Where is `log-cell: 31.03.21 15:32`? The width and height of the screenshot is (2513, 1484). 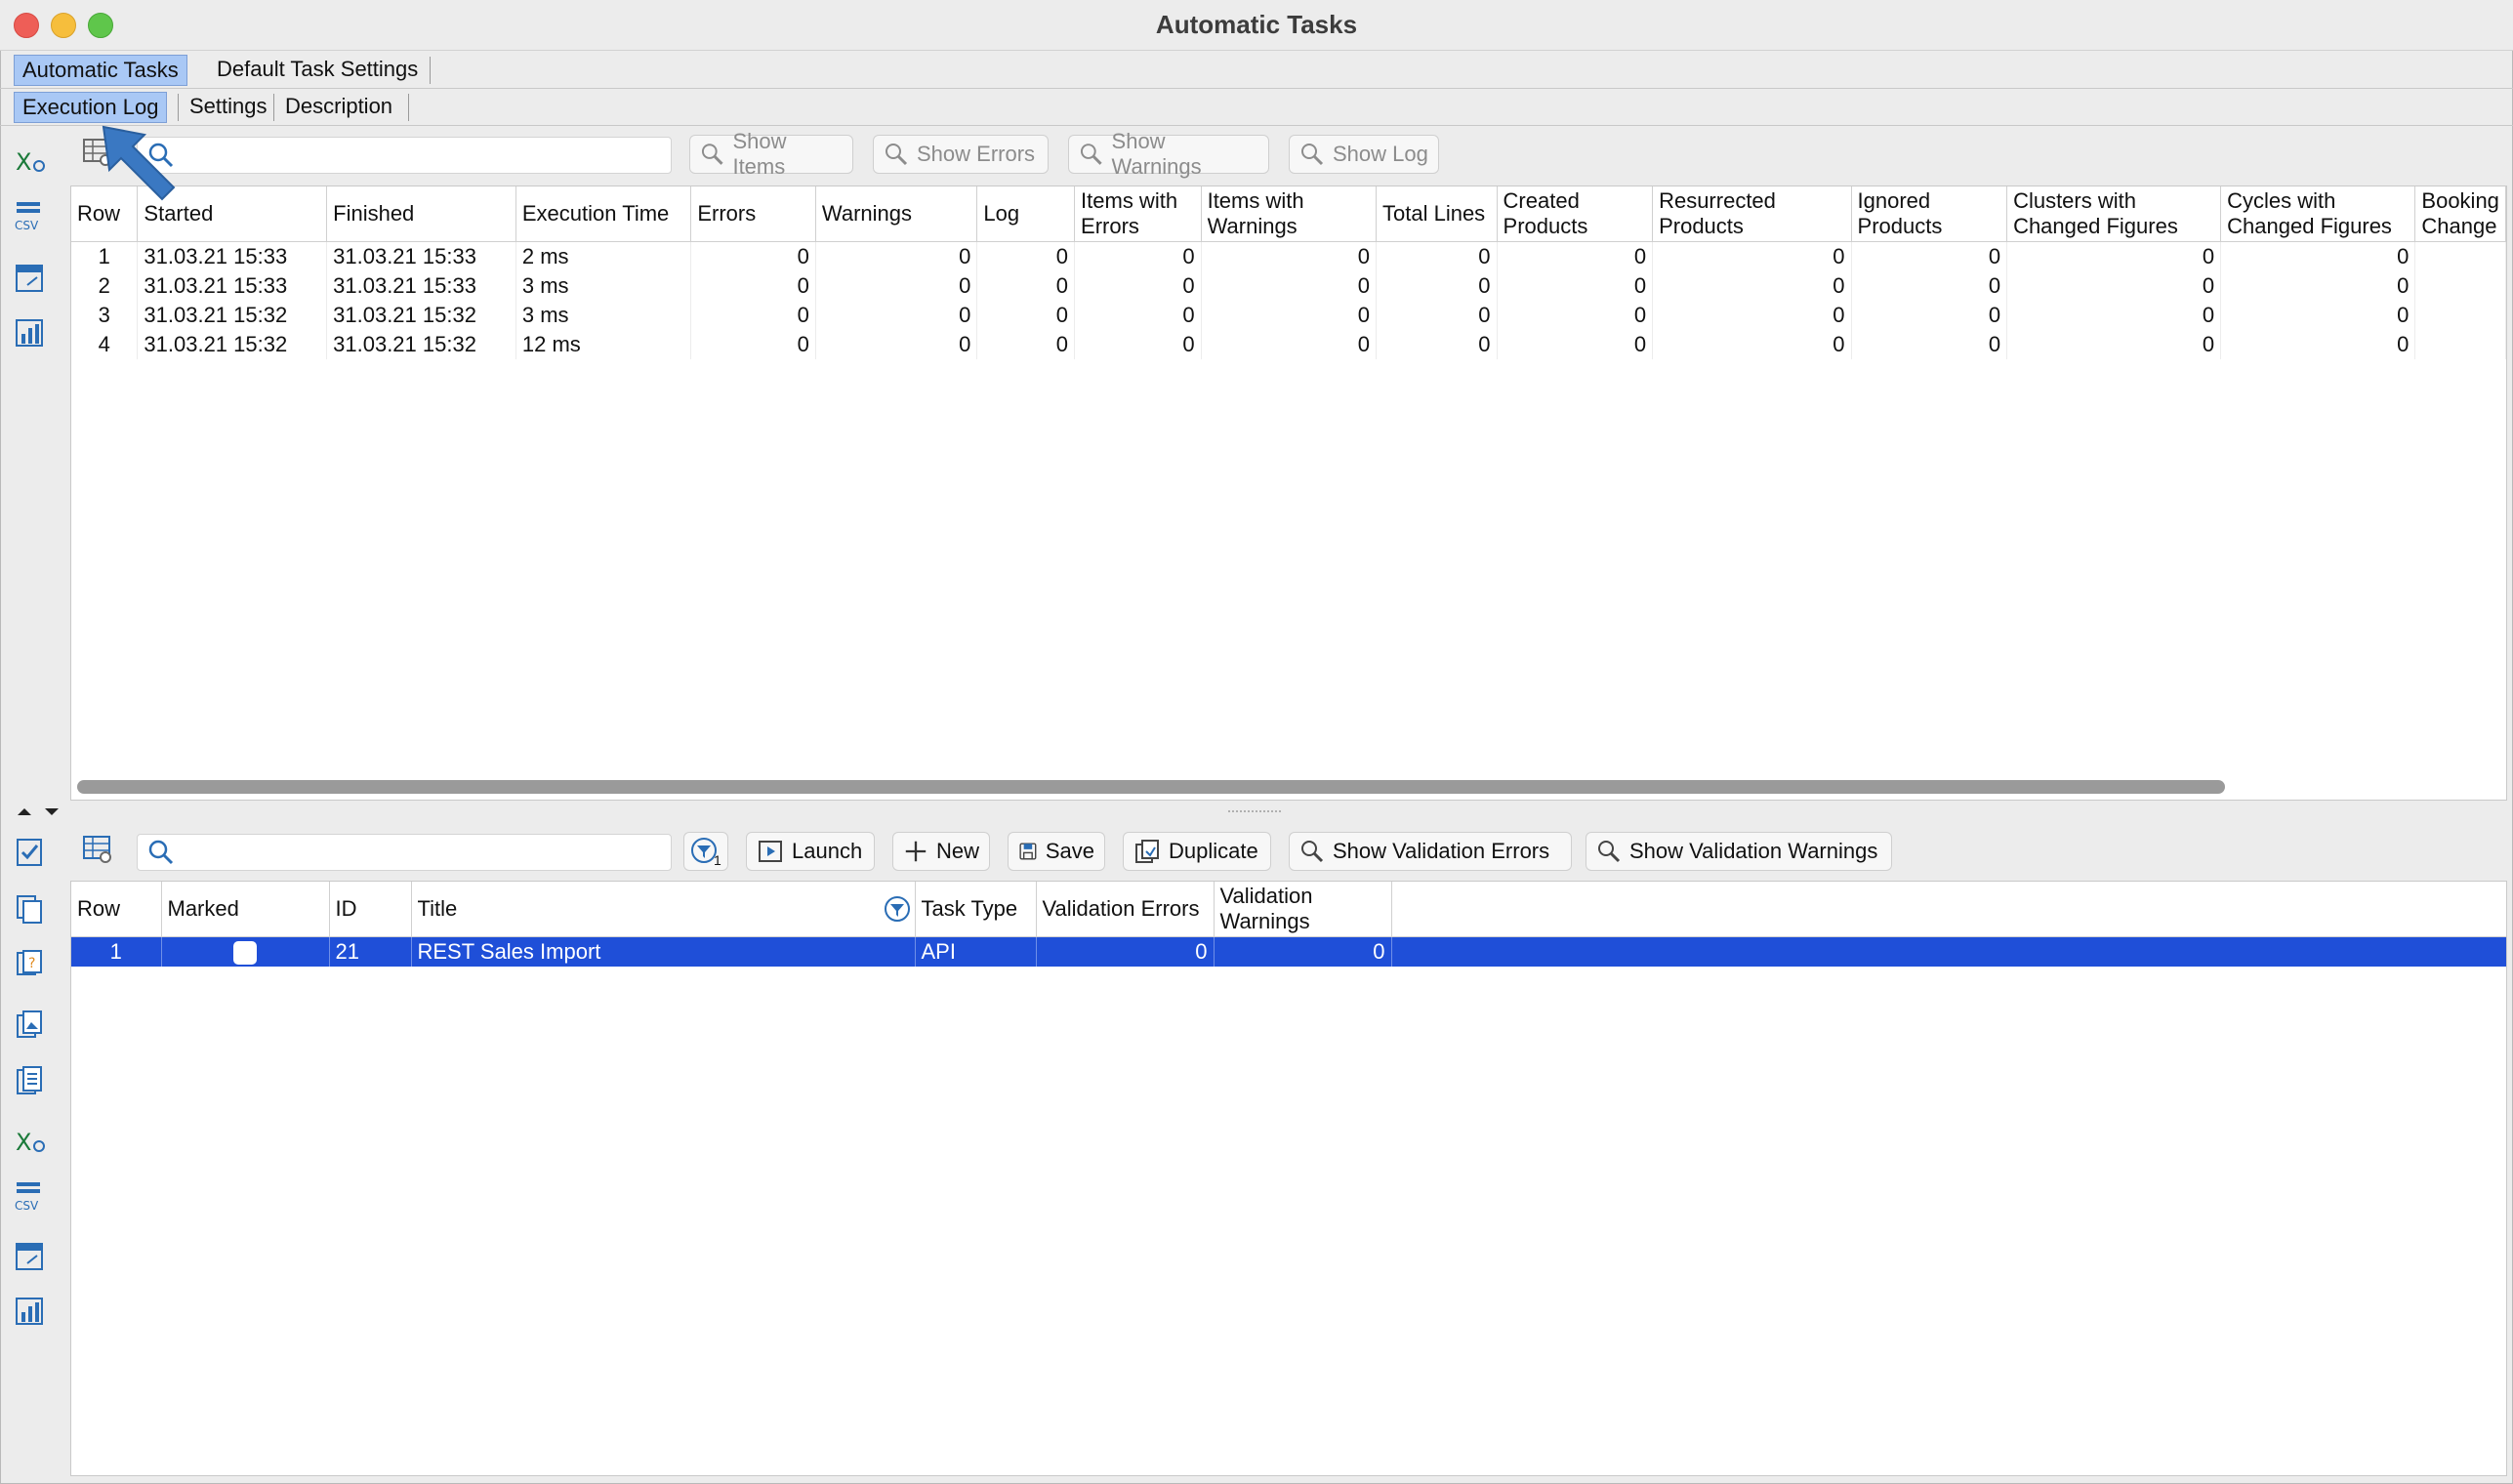
log-cell: 31.03.21 15:32 is located at coordinates (421, 315).